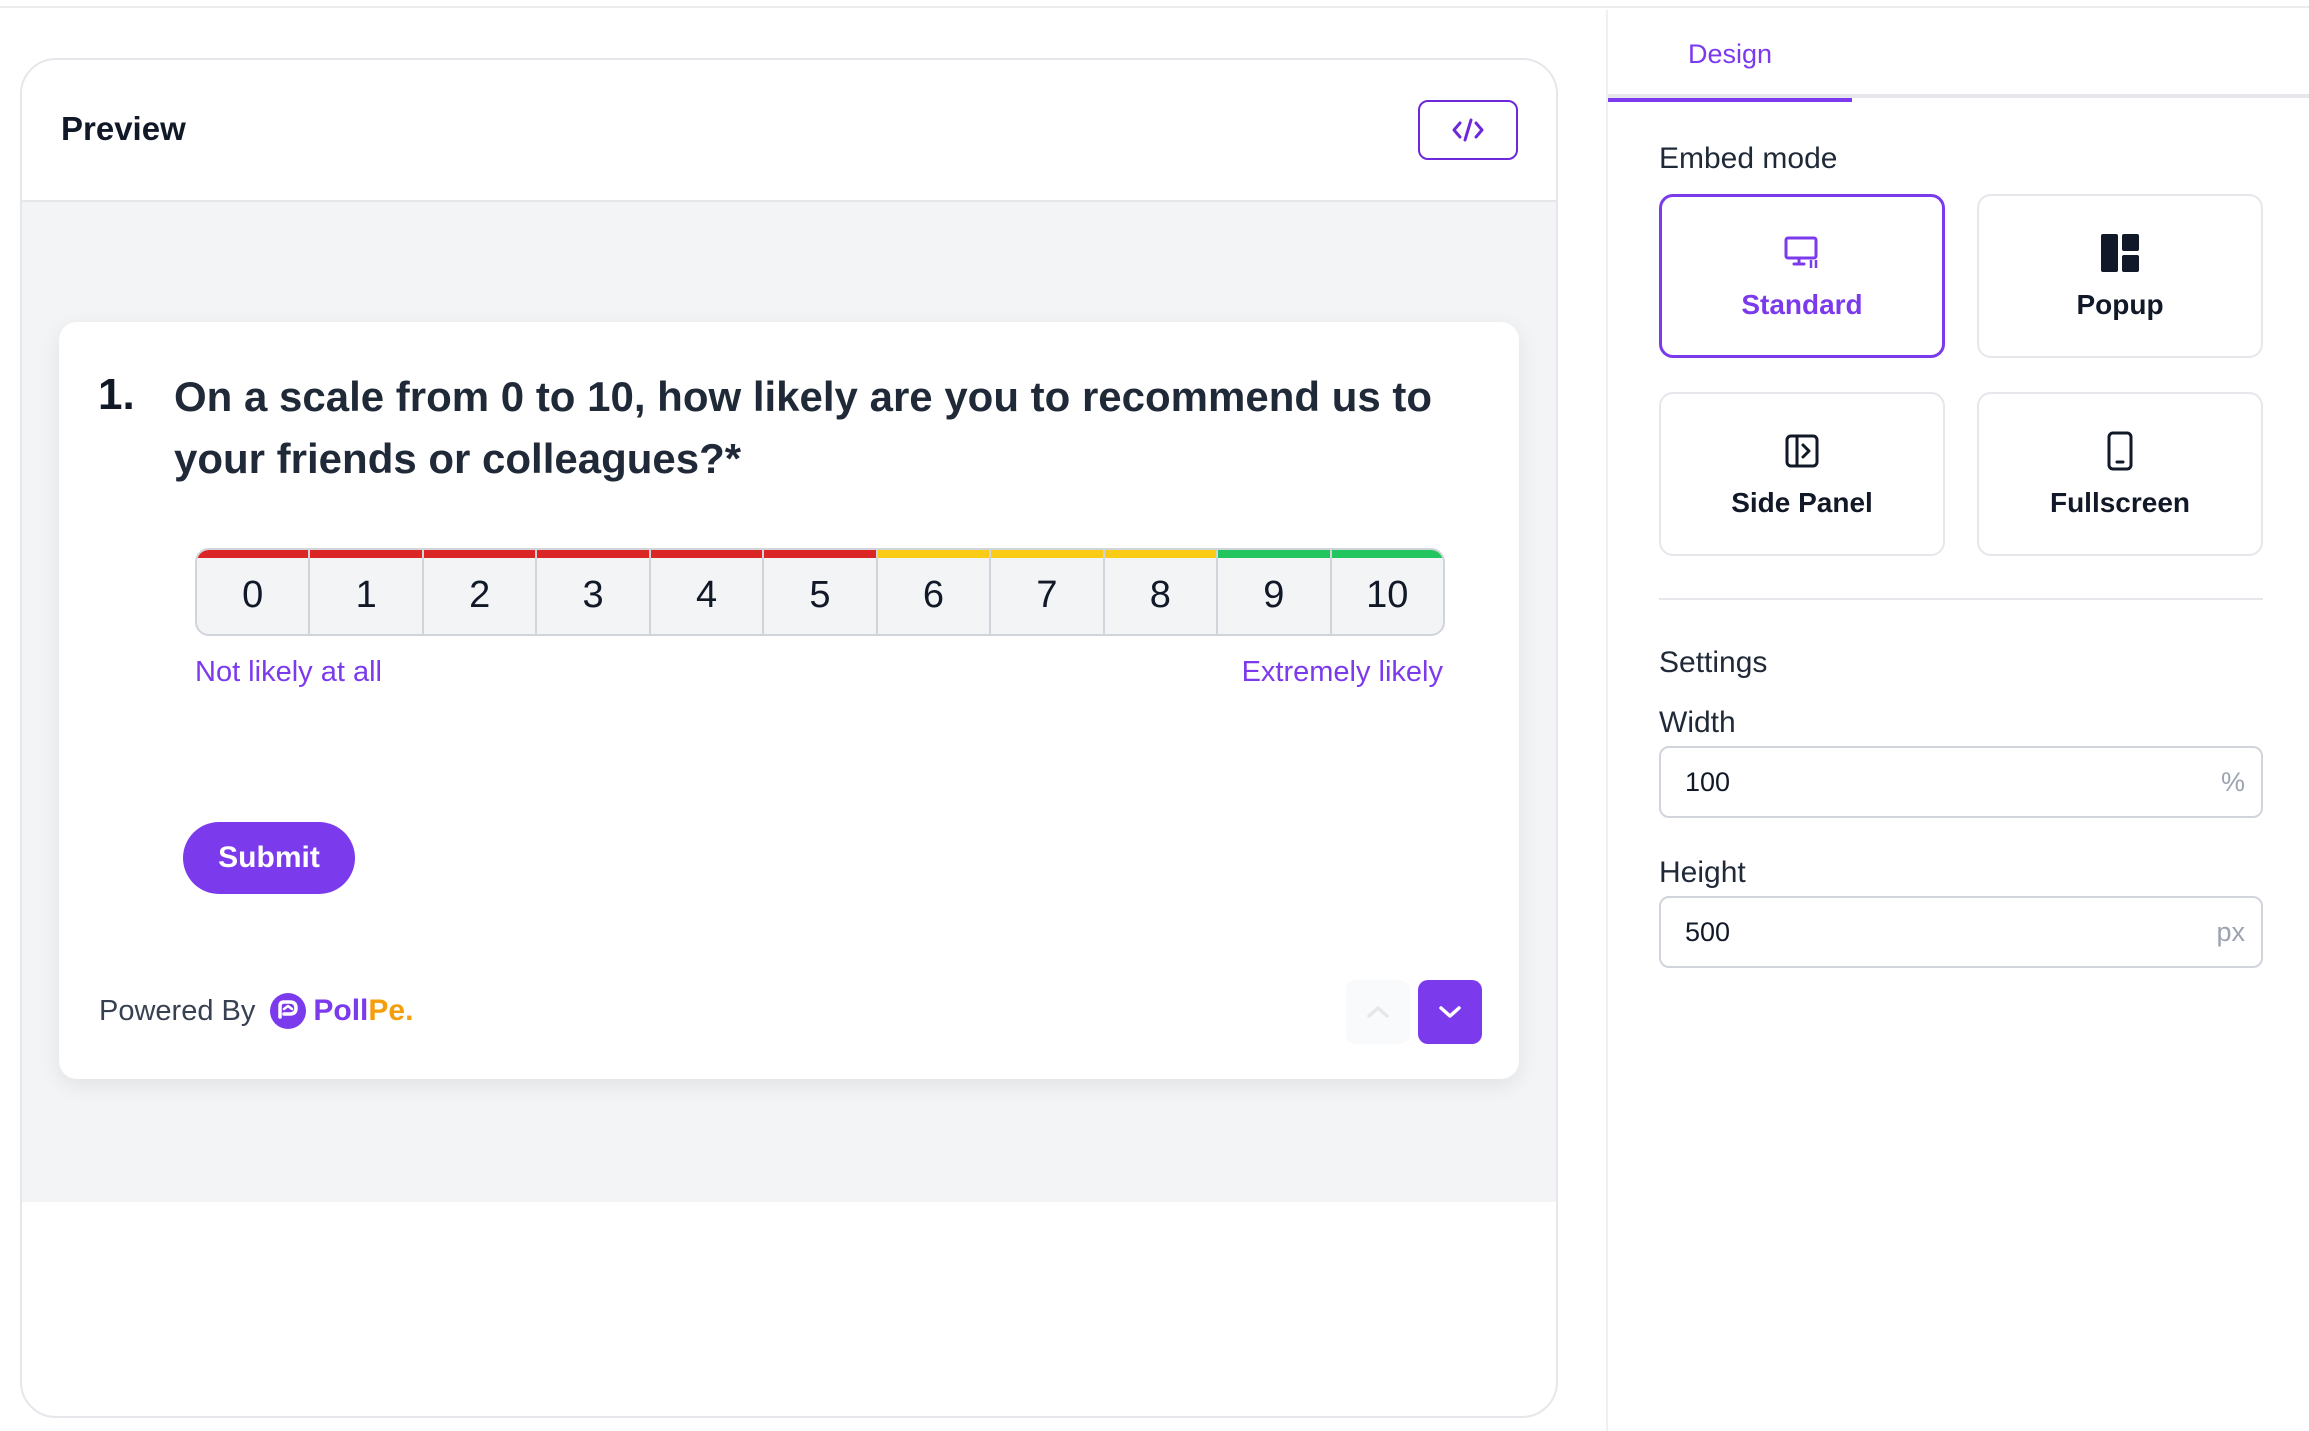 The height and width of the screenshot is (1431, 2309). Describe the element at coordinates (1958, 56) in the screenshot. I see `settings-tabs: Design` at that location.